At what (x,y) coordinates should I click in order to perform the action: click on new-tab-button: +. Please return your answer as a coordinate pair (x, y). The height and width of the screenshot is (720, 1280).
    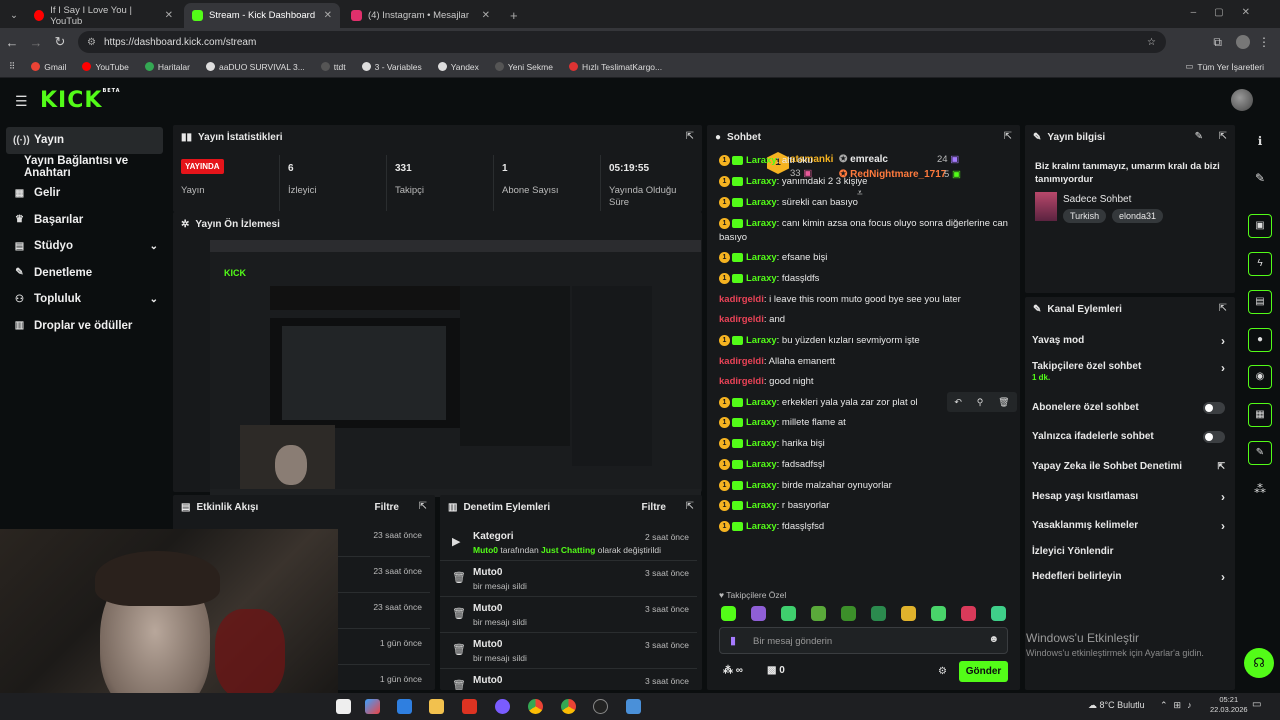
    Looking at the image, I should click on (514, 15).